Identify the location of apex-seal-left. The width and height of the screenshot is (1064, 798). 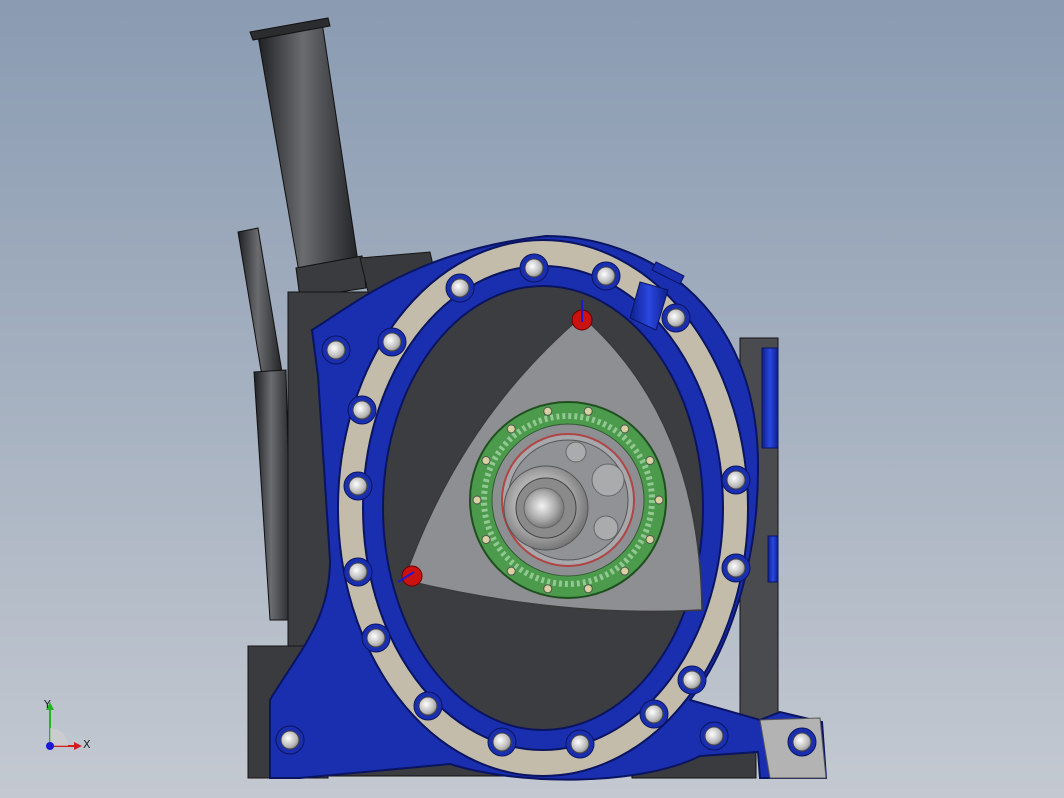
(412, 576).